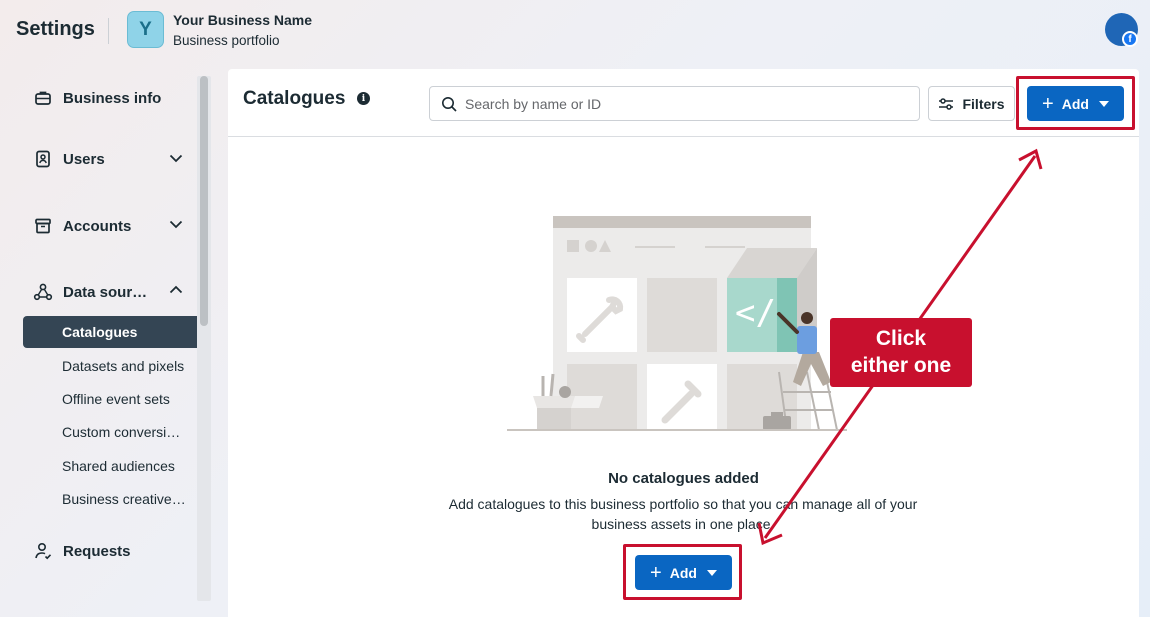  What do you see at coordinates (901, 352) in the screenshot?
I see `callout-label: Click either one` at bounding box center [901, 352].